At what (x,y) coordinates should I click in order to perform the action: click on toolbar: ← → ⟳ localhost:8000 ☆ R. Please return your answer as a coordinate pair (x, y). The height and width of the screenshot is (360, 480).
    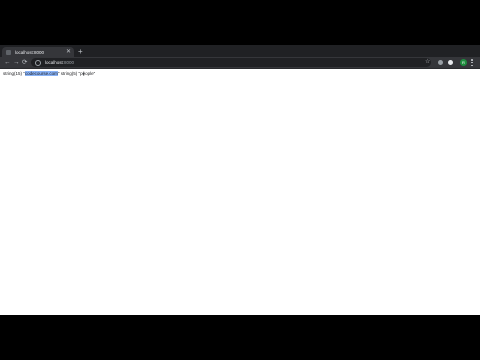
    Looking at the image, I should click on (240, 63).